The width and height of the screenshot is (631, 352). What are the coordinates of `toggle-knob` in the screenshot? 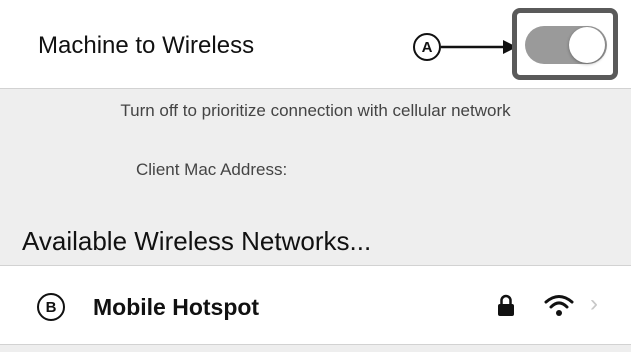 It's located at (587, 45).